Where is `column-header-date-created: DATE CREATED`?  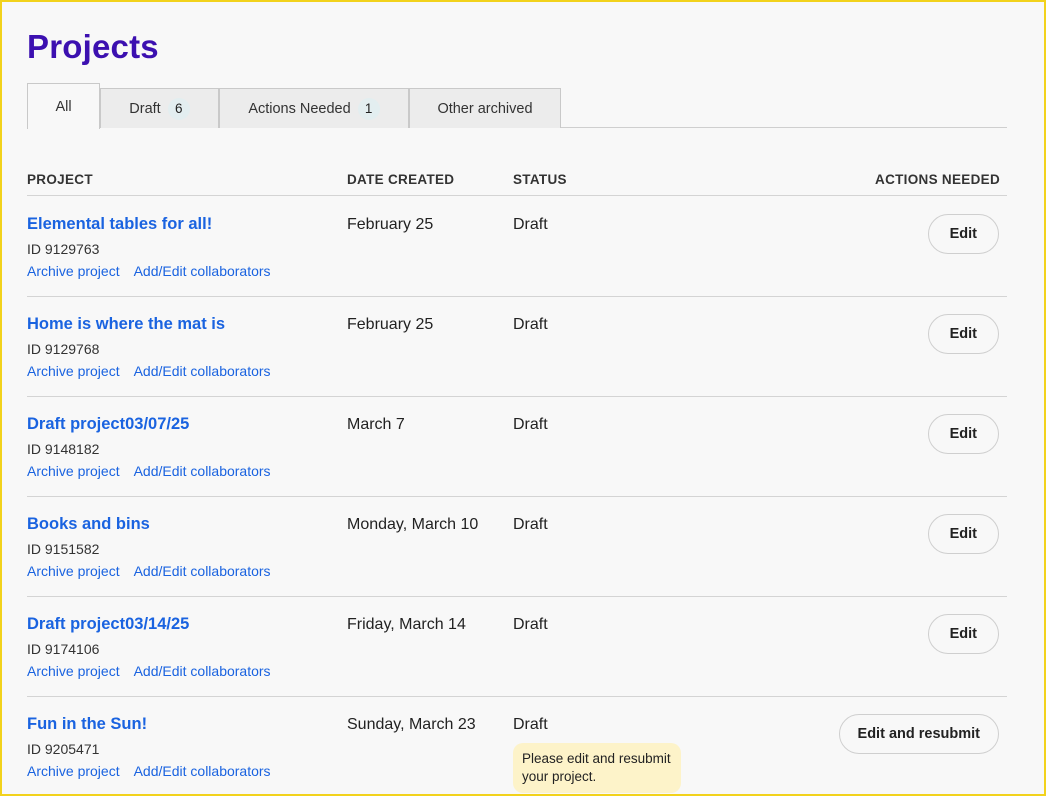
column-header-date-created: DATE CREATED is located at coordinates (401, 179).